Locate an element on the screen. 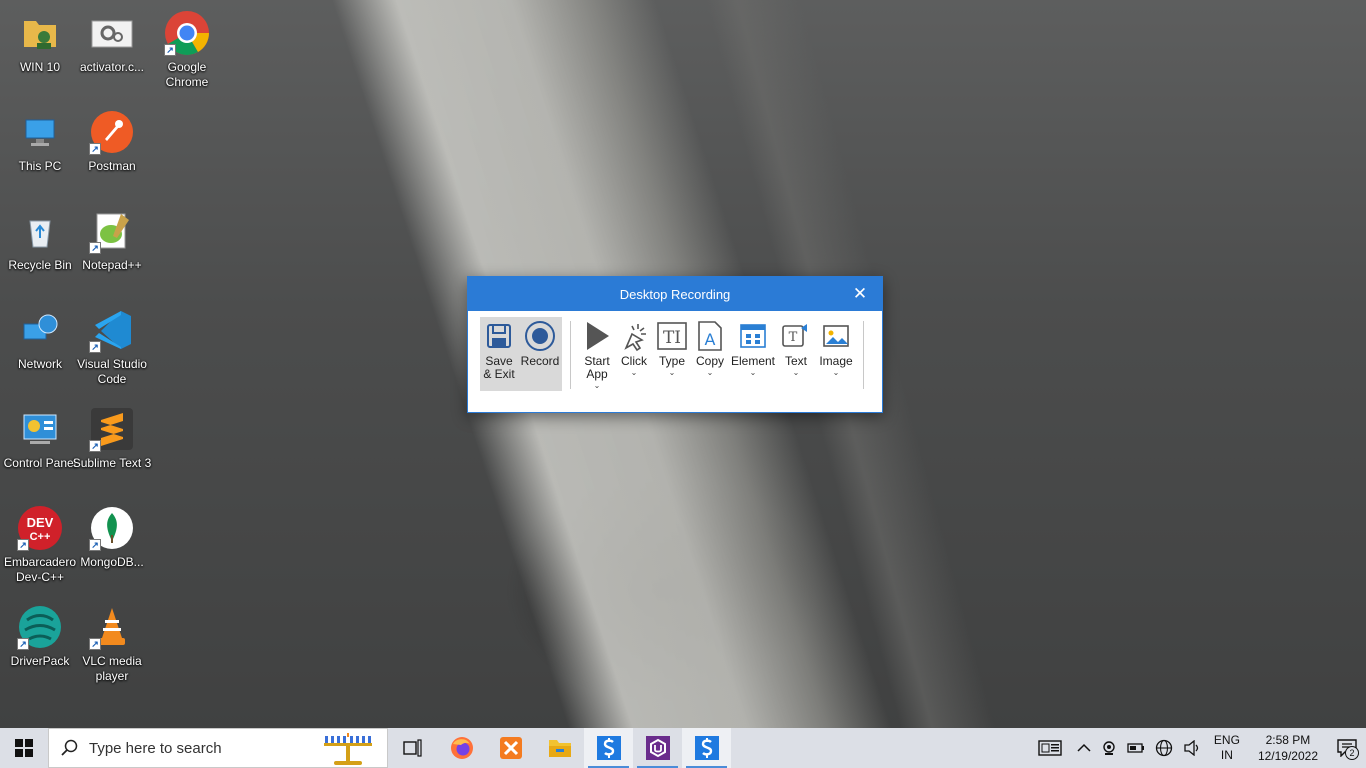 The width and height of the screenshot is (1366, 768). recycle-bin-icon is located at coordinates (40, 231).